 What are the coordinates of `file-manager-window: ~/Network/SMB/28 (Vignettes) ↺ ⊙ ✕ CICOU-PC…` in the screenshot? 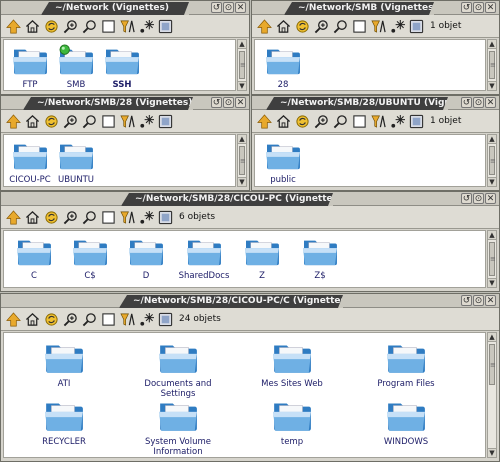 It's located at (125, 143).